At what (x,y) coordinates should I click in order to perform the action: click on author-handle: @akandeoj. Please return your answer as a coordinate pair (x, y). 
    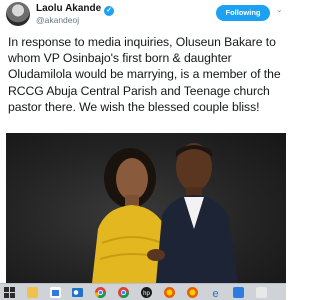
    Looking at the image, I should click on (57, 20).